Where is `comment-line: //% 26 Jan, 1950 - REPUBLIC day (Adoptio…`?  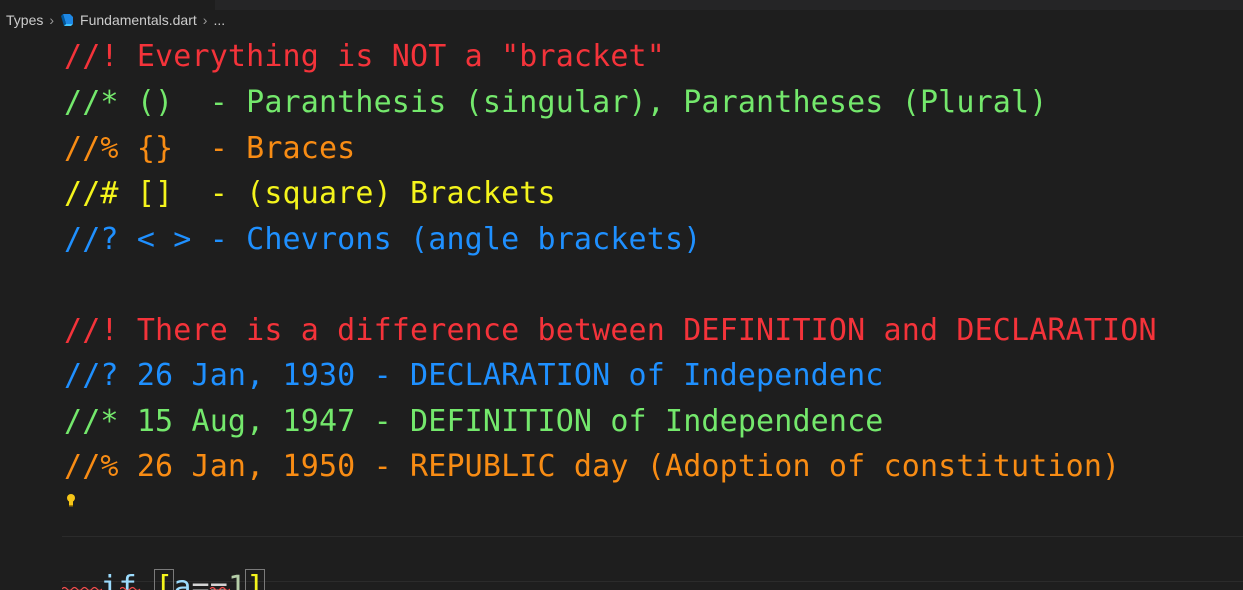 comment-line: //% 26 Jan, 1950 - REPUBLIC day (Adoptio… is located at coordinates (592, 467).